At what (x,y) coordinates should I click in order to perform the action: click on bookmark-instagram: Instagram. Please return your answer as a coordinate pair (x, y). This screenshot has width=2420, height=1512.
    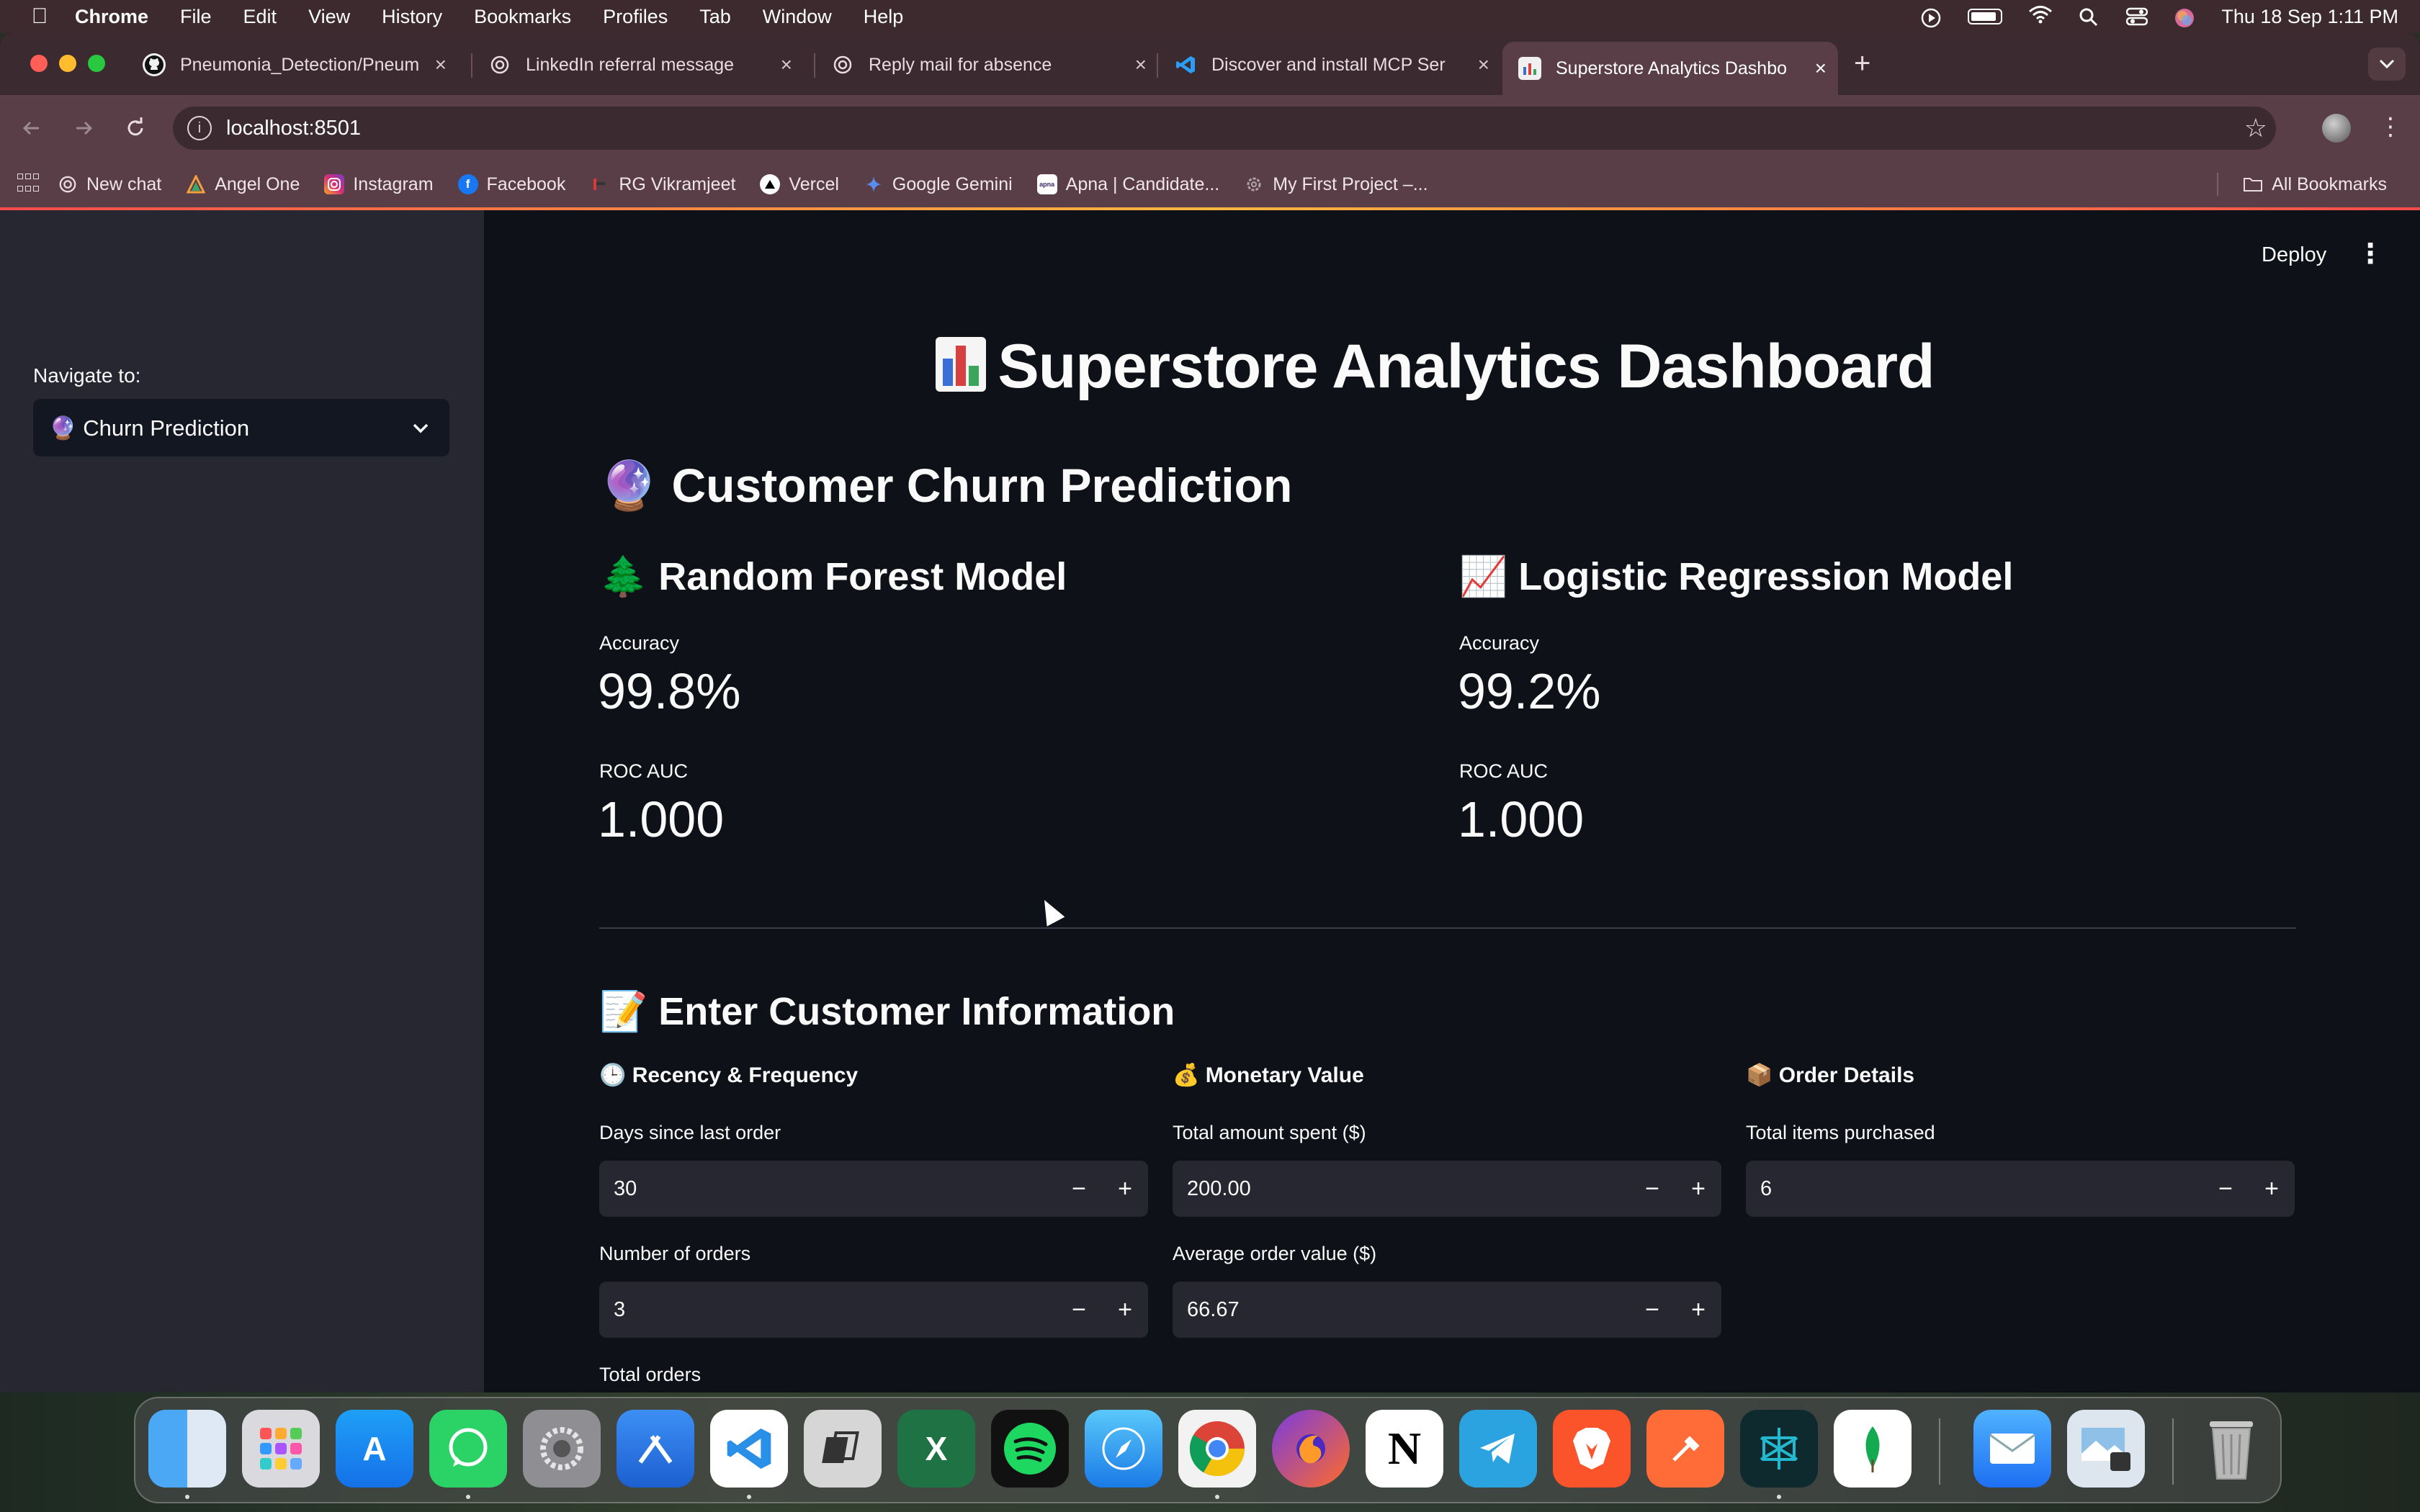
    Looking at the image, I should click on (379, 184).